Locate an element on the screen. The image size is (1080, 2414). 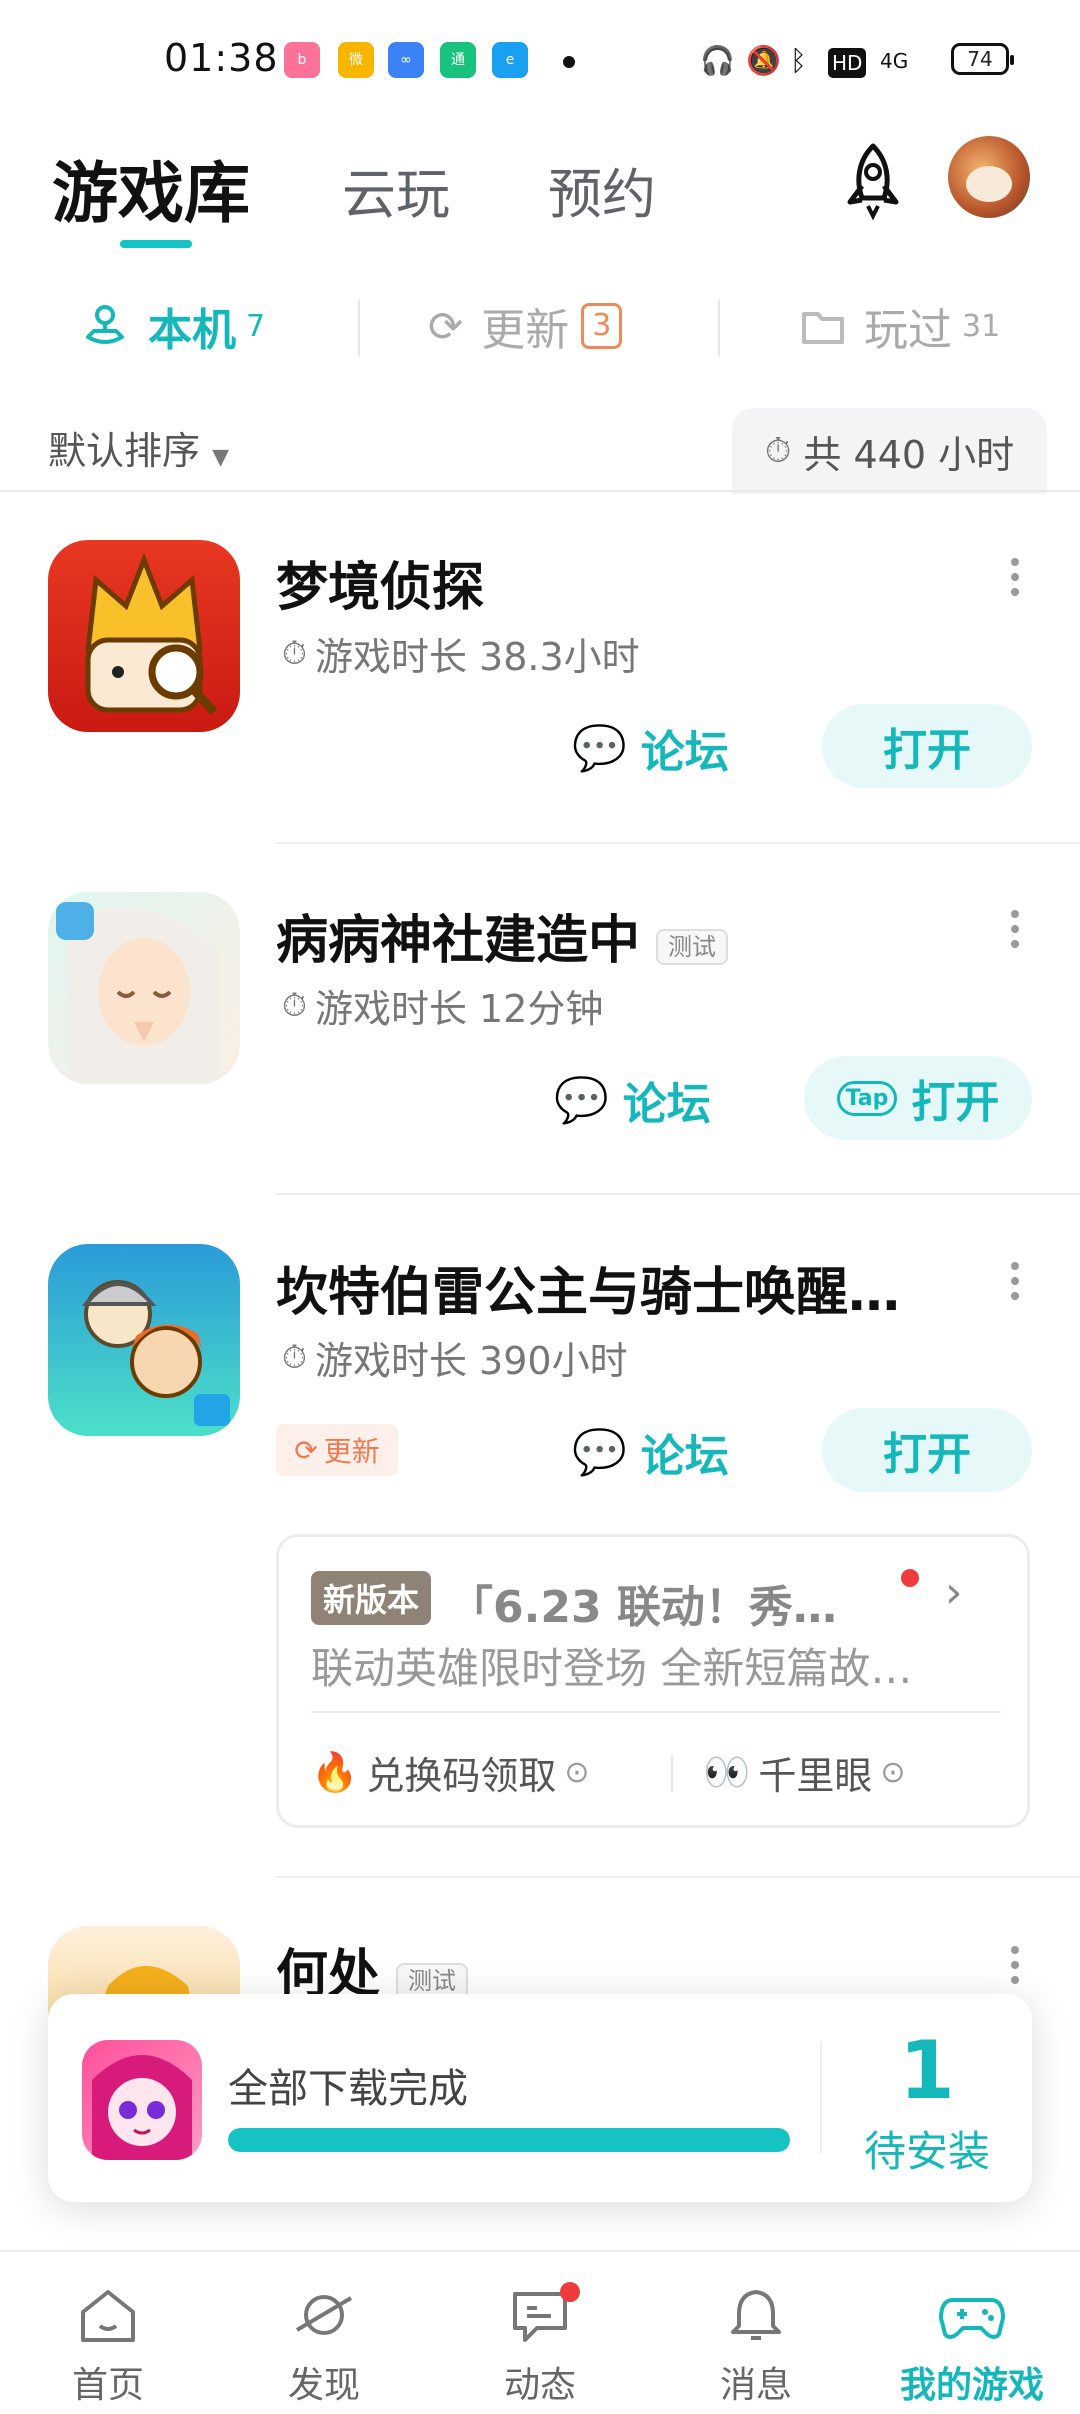
tab-game-library: 游戏库 is located at coordinates (151, 188).